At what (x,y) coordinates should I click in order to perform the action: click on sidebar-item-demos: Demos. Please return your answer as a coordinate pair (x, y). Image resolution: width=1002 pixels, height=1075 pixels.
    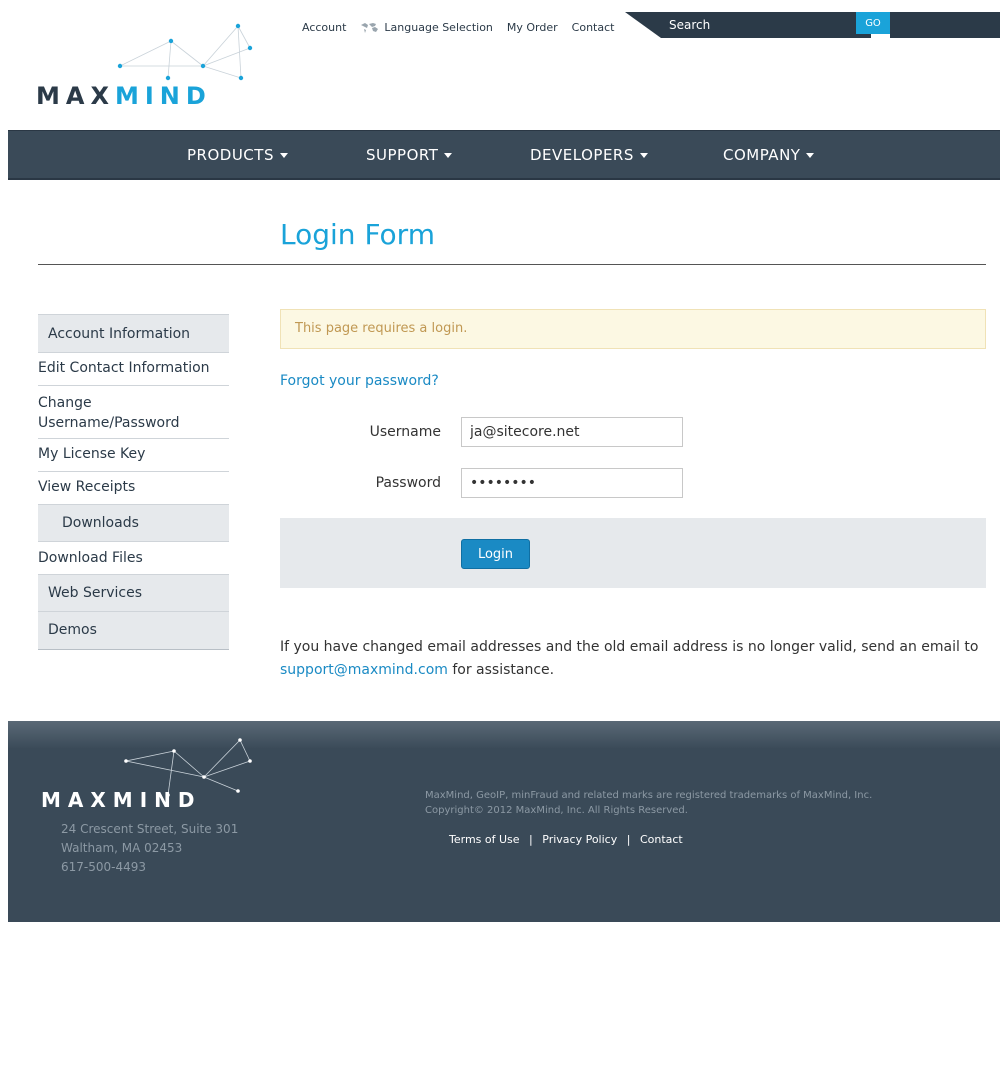
    Looking at the image, I should click on (133, 631).